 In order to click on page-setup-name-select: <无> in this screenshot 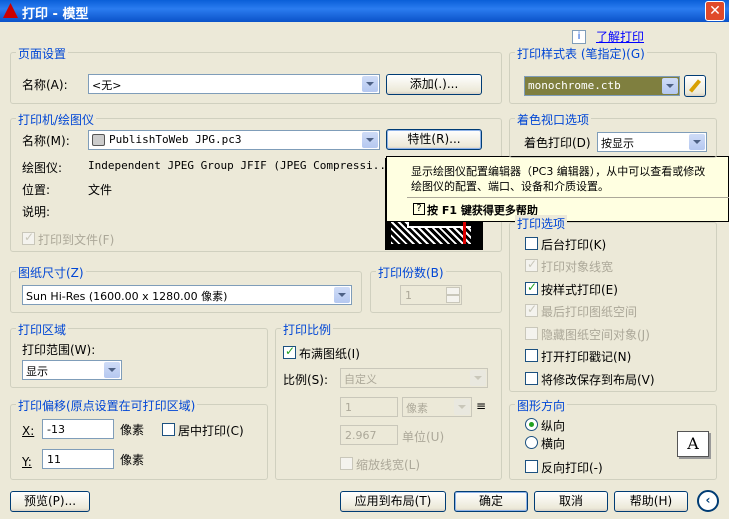, I will do `click(234, 84)`.